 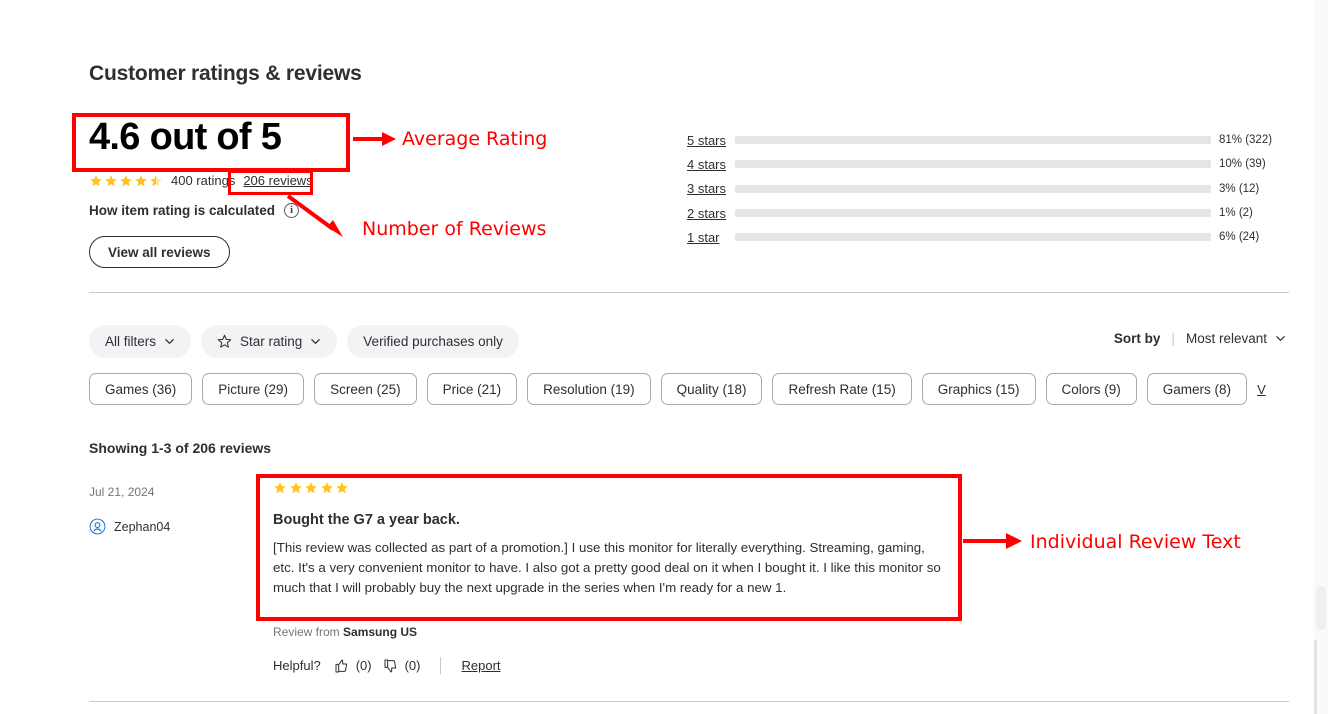 I want to click on review-star-rating, so click(x=608, y=488).